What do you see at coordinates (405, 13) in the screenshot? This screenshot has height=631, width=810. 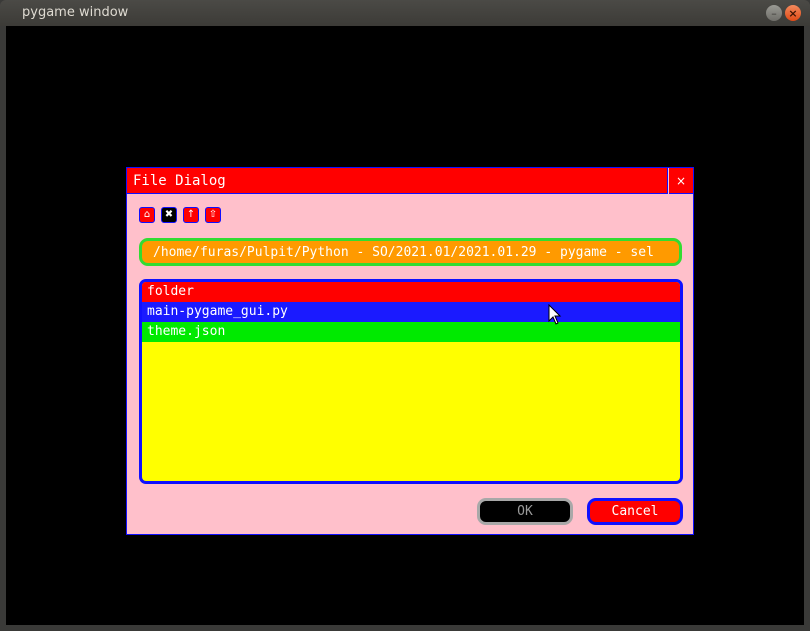 I see `window-titlebar: pygame window – ×` at bounding box center [405, 13].